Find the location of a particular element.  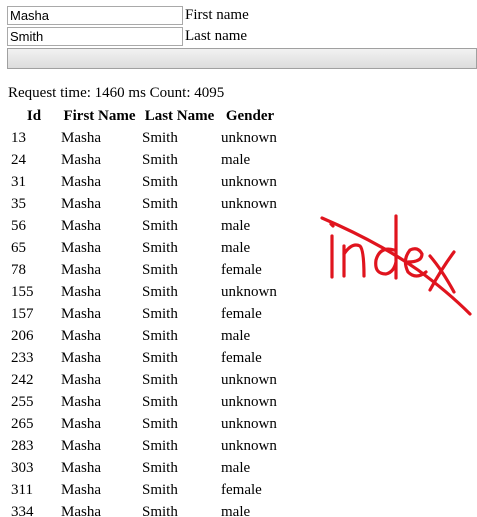

header-id: Id is located at coordinates (34, 115).